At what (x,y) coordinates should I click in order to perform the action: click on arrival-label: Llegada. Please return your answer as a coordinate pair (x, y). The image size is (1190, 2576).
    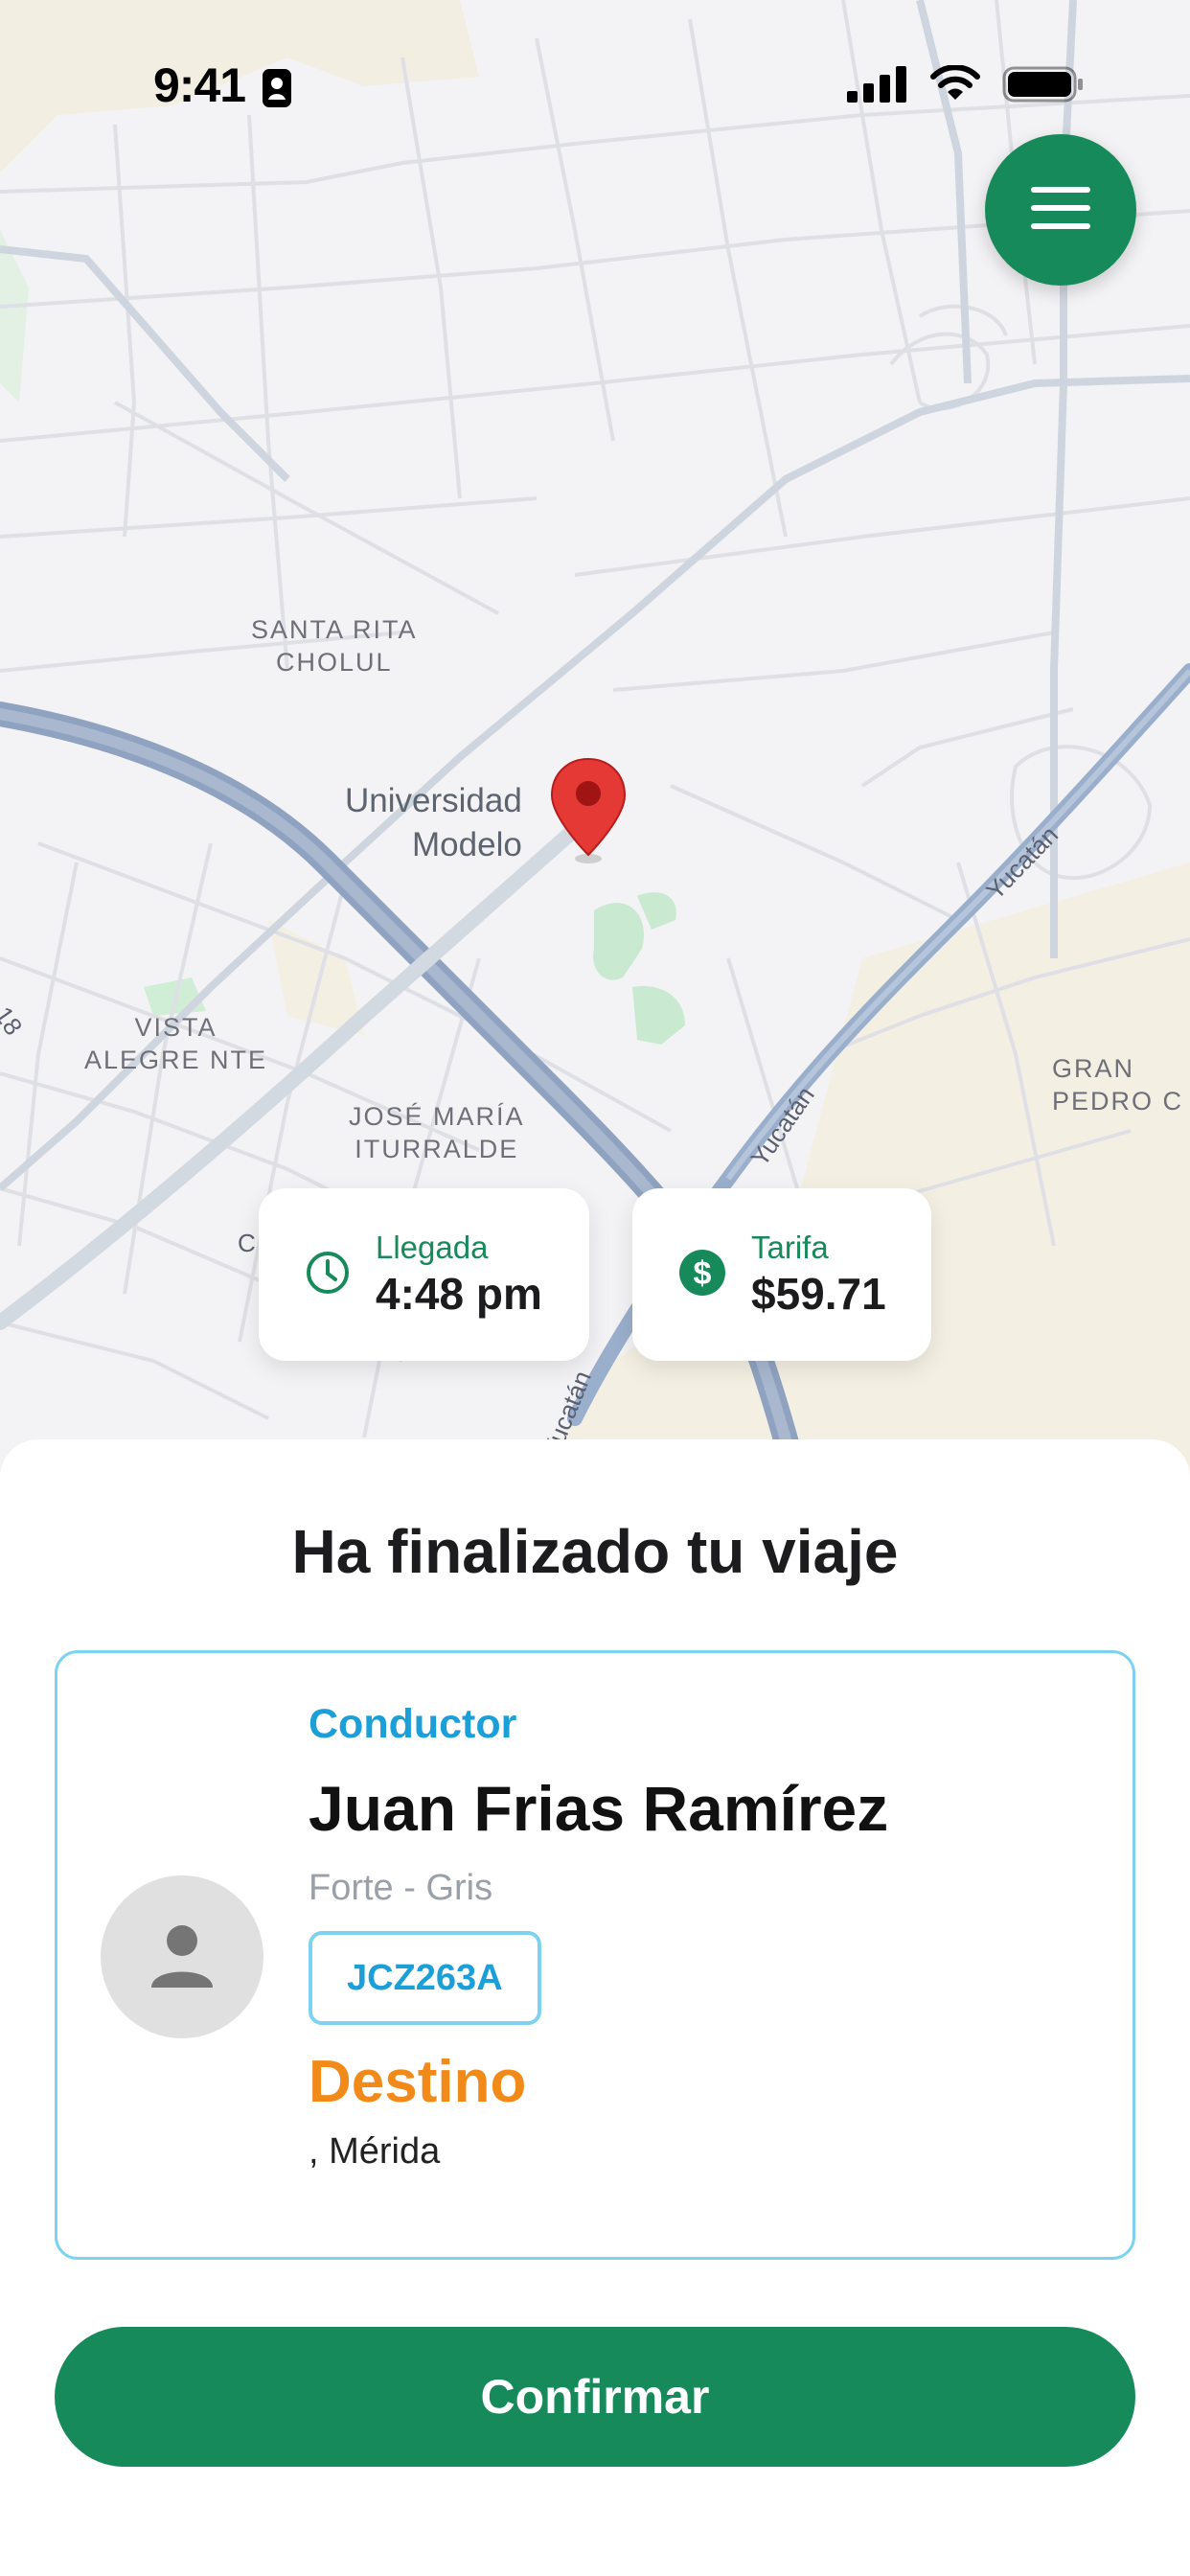
    Looking at the image, I should click on (433, 1247).